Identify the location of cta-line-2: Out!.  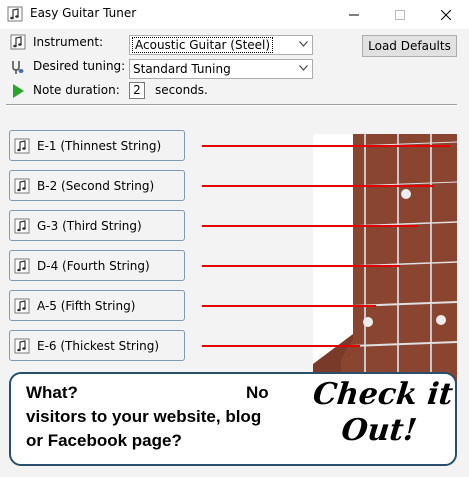
(379, 430).